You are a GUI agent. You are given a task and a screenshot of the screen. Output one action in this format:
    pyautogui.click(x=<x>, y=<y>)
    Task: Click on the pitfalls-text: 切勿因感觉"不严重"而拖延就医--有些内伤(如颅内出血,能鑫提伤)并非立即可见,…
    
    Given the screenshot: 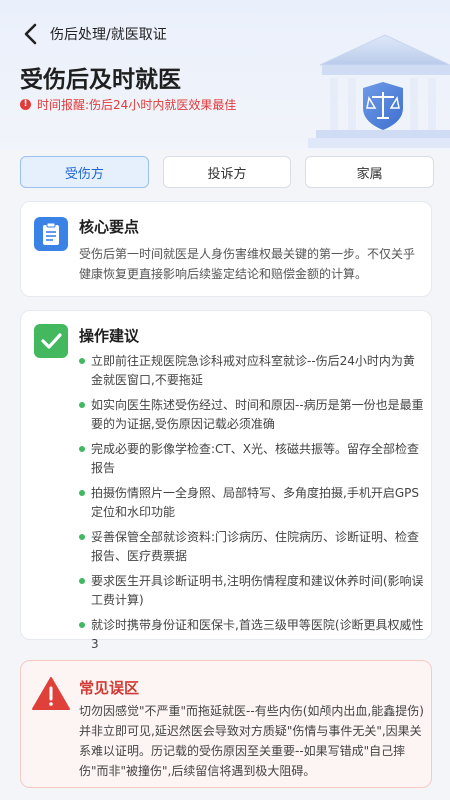 What is the action you would take?
    pyautogui.click(x=251, y=741)
    